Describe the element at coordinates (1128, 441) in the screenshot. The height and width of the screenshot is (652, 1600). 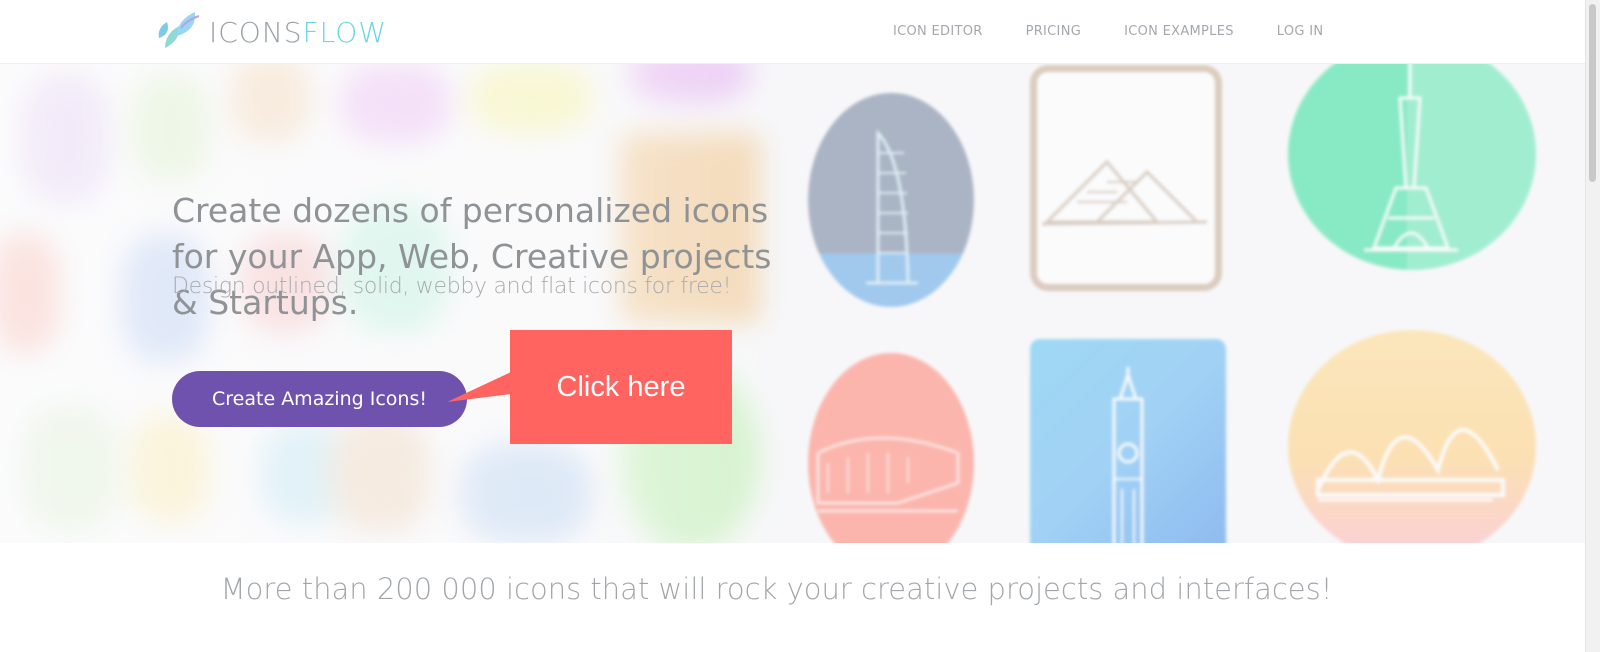
I see `big-ben-icon` at that location.